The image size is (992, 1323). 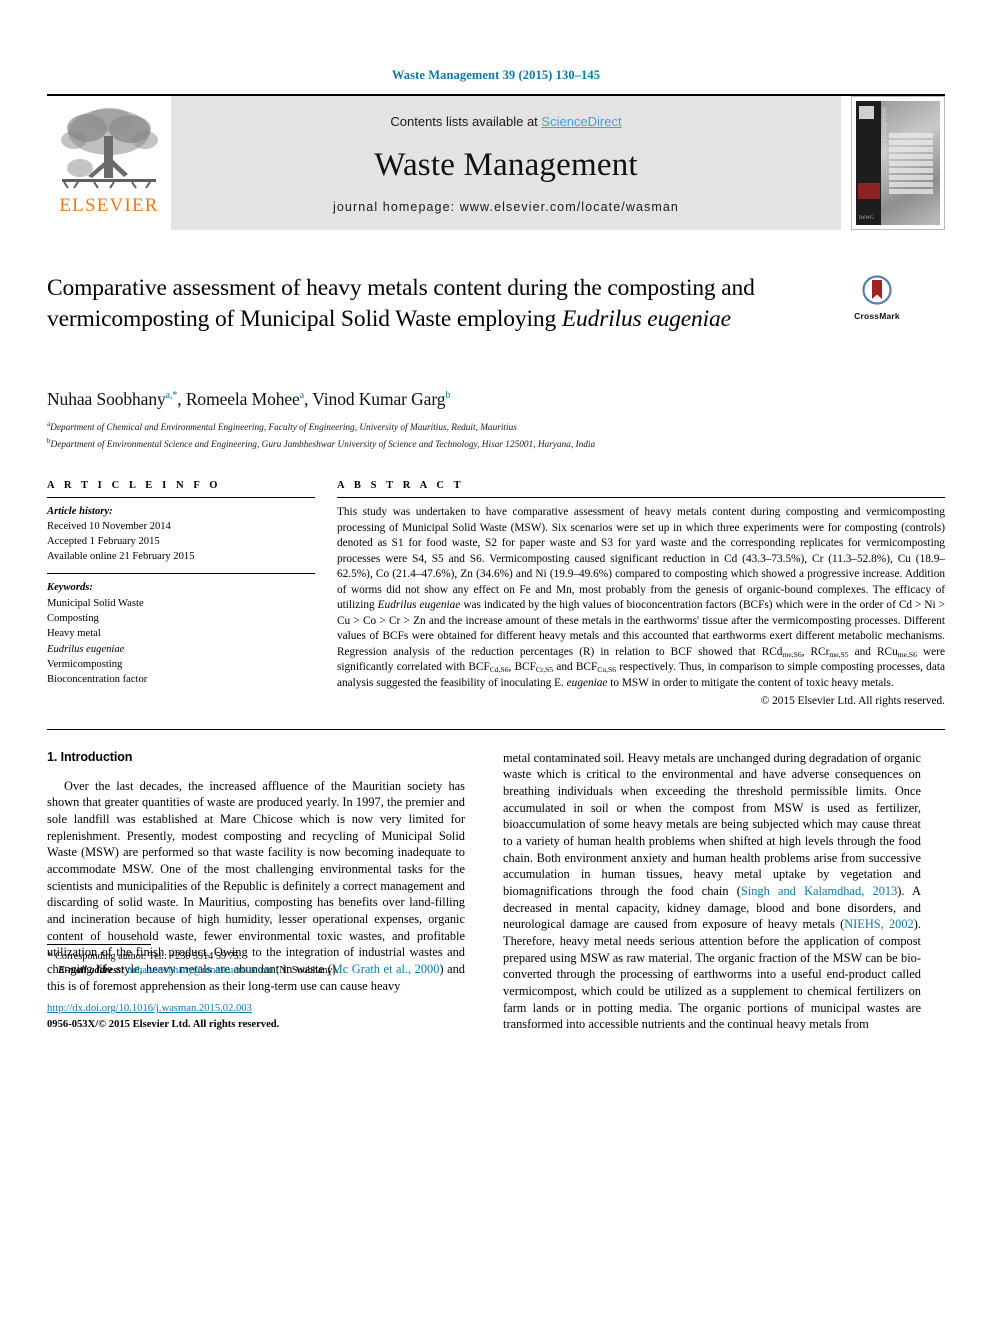 What do you see at coordinates (646, 318) in the screenshot?
I see `title-species: Eudrilus eugeniae` at bounding box center [646, 318].